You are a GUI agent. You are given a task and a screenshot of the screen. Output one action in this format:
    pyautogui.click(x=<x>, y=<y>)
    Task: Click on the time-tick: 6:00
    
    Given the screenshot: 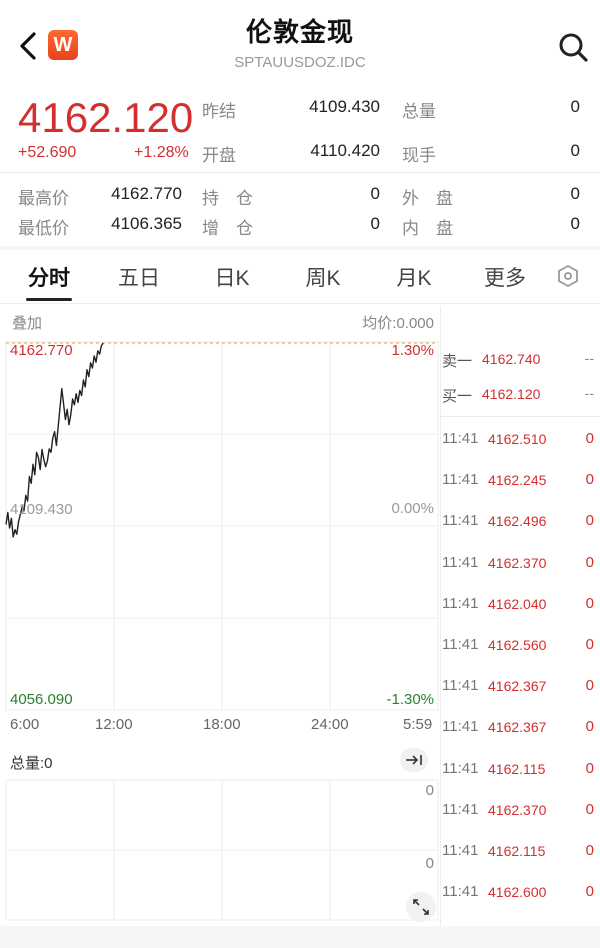 What is the action you would take?
    pyautogui.click(x=25, y=724)
    